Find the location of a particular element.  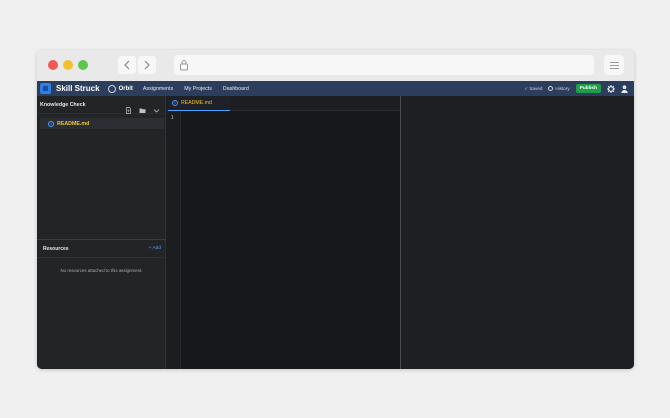

forward-button is located at coordinates (147, 65).